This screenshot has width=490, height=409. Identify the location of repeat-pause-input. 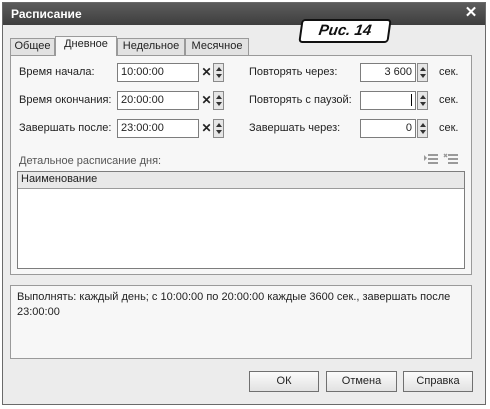
(388, 100).